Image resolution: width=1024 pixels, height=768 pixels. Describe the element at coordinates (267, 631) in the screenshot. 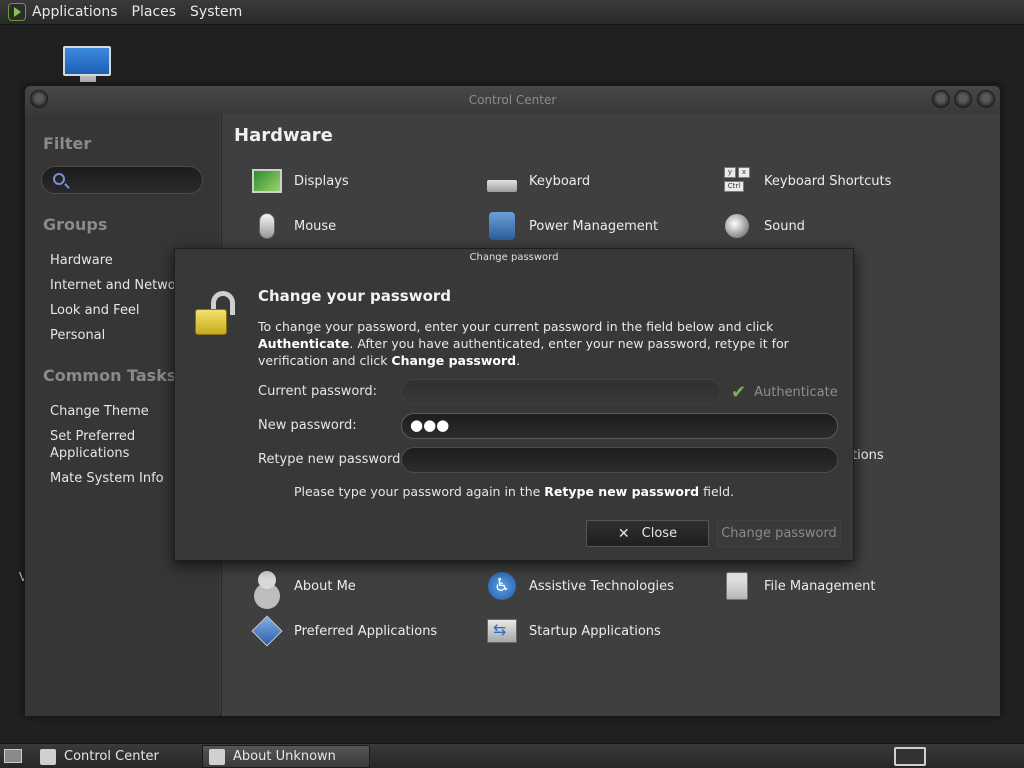

I see `preferred-applications-icon` at that location.